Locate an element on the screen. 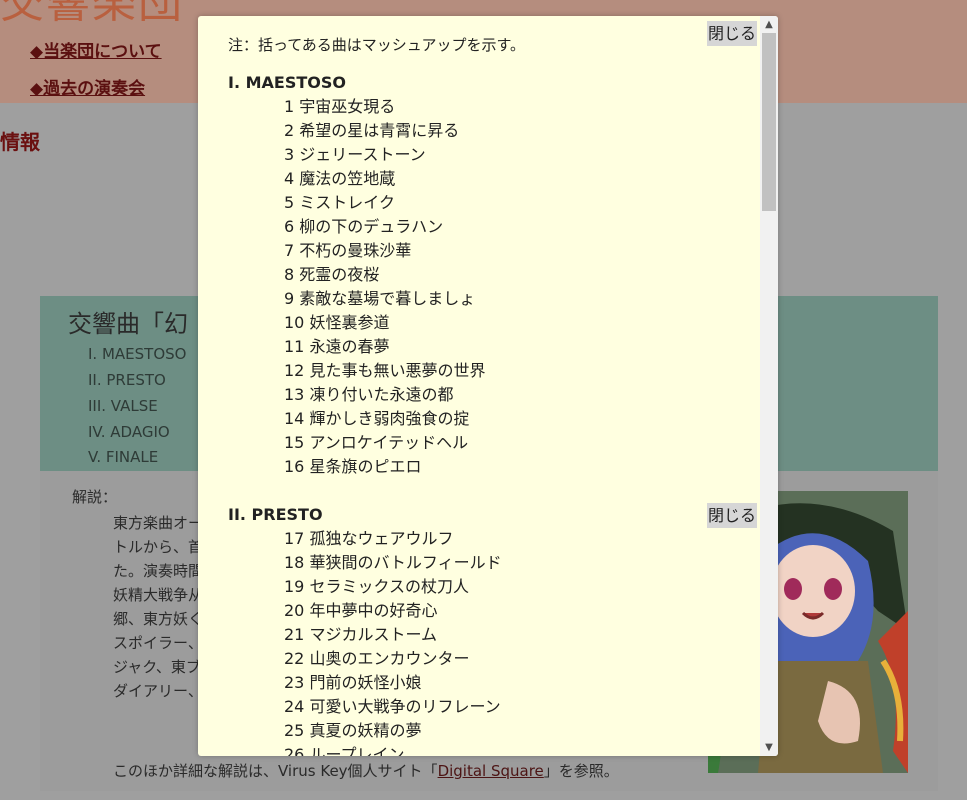  explanation-line: ダイアリー、 is located at coordinates (158, 691).